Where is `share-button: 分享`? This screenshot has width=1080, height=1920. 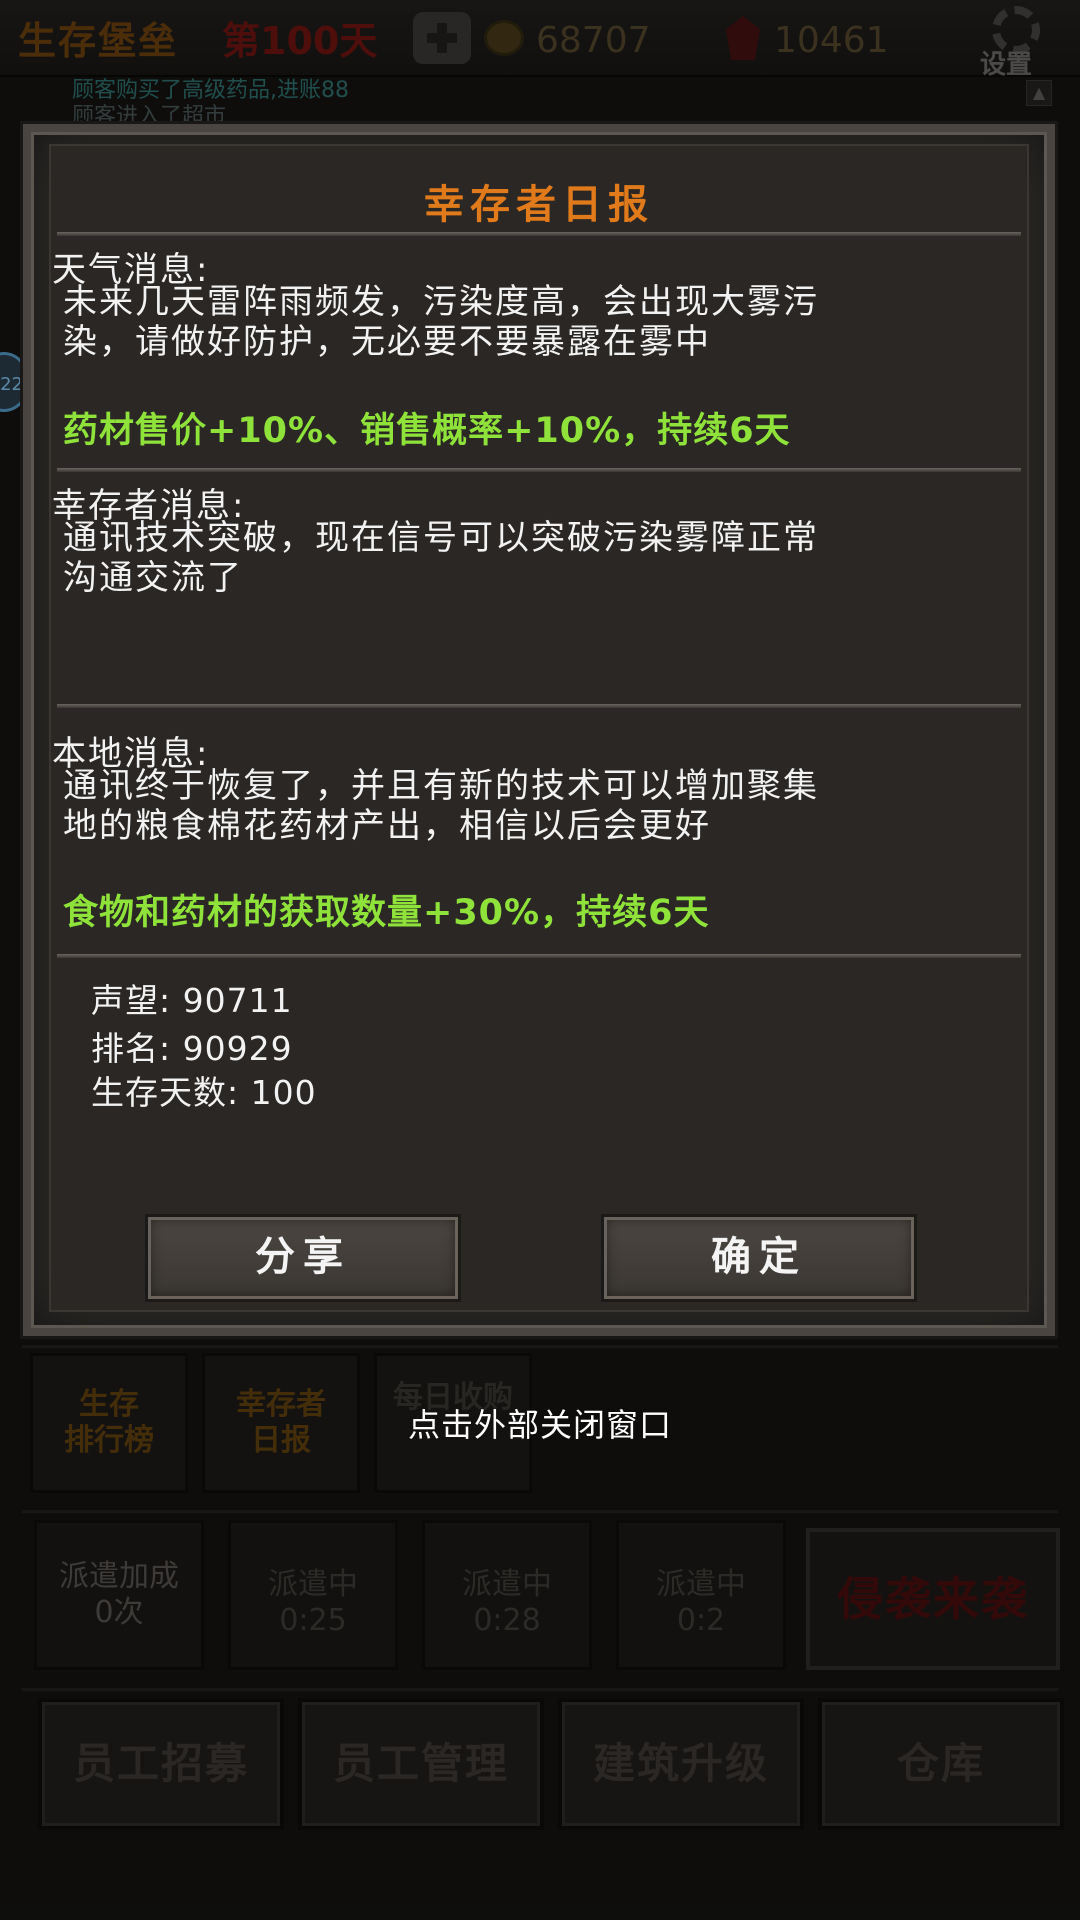 share-button: 分享 is located at coordinates (303, 1258).